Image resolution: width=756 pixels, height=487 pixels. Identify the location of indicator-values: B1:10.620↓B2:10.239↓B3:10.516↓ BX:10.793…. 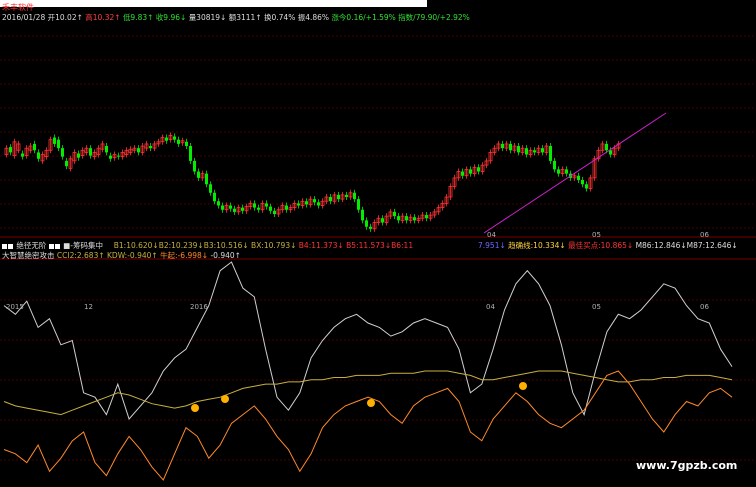
(205, 245).